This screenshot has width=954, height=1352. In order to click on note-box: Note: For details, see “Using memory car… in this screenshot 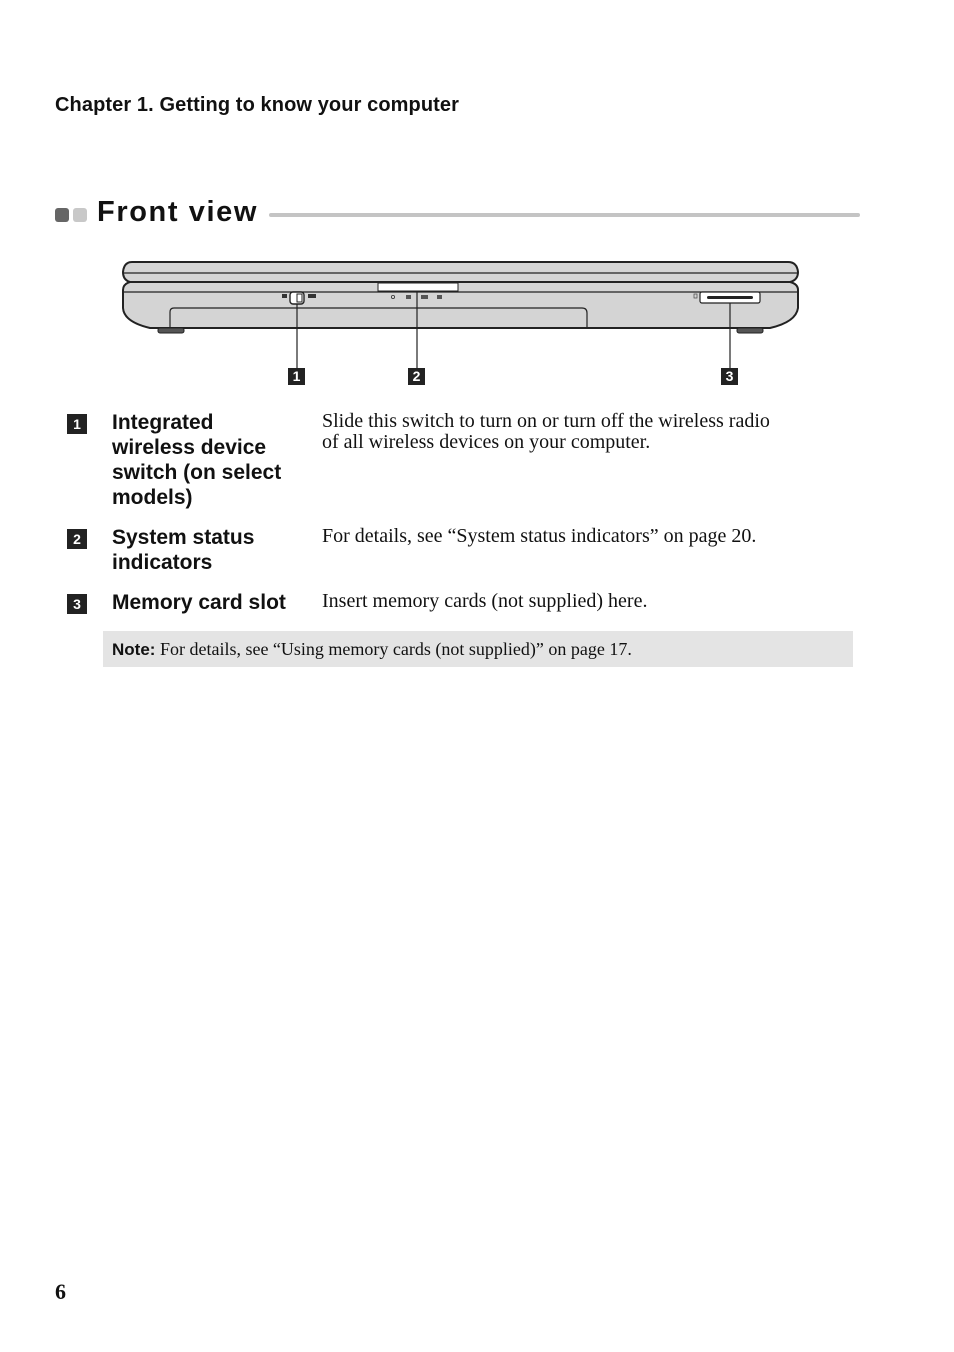, I will do `click(478, 649)`.